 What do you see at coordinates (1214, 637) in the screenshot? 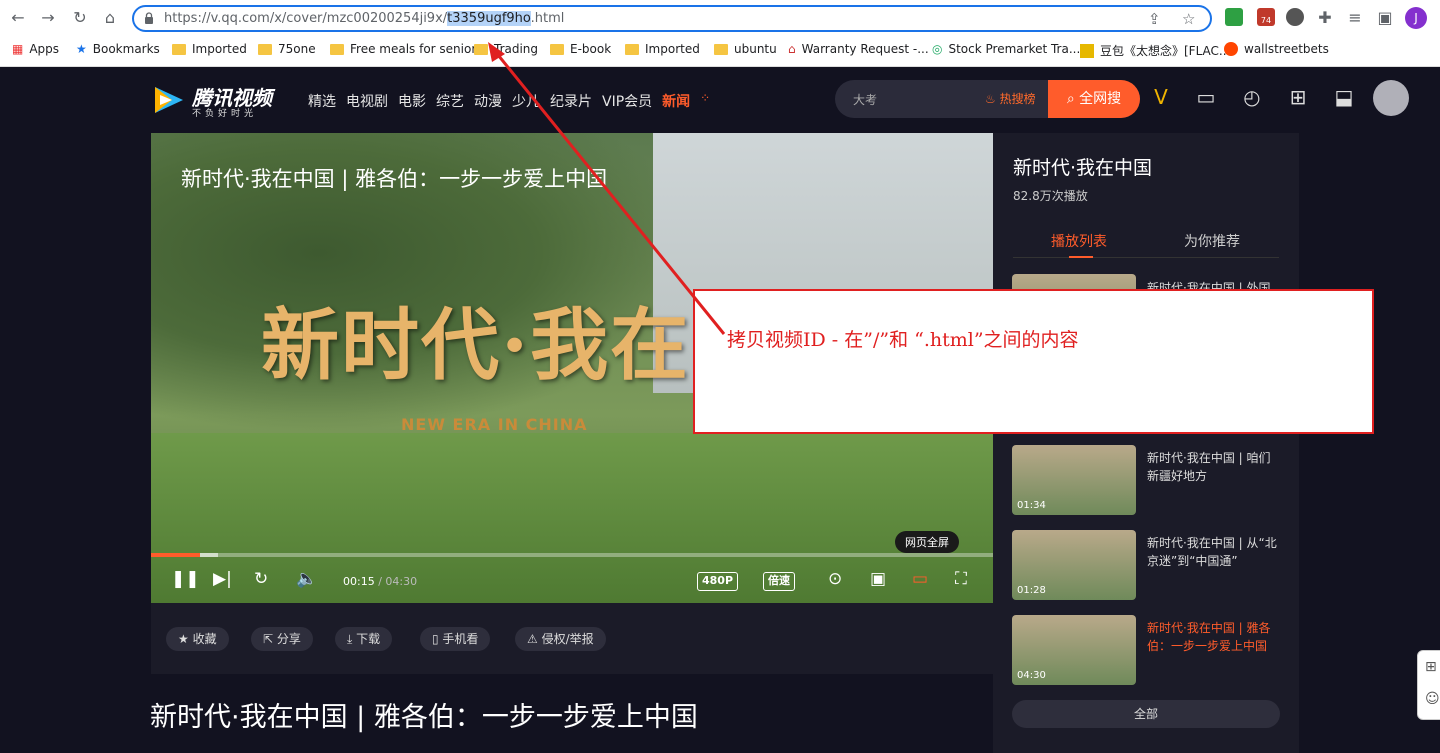
I see `episode-title-current: 新时代·我在中国 | 雅各伯：一步一步爱上中国` at bounding box center [1214, 637].